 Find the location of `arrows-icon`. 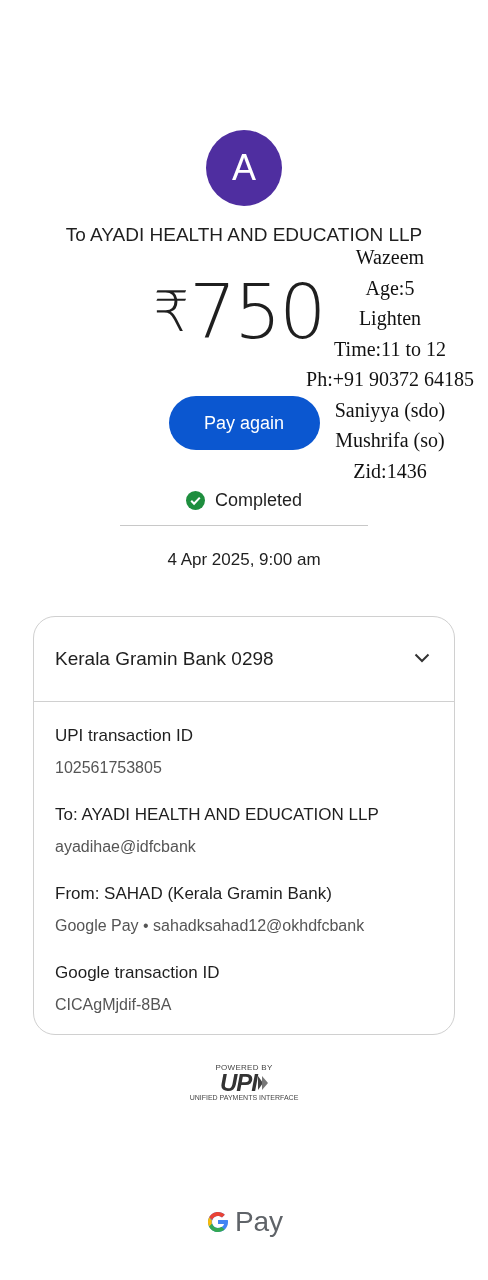

arrows-icon is located at coordinates (263, 1083).